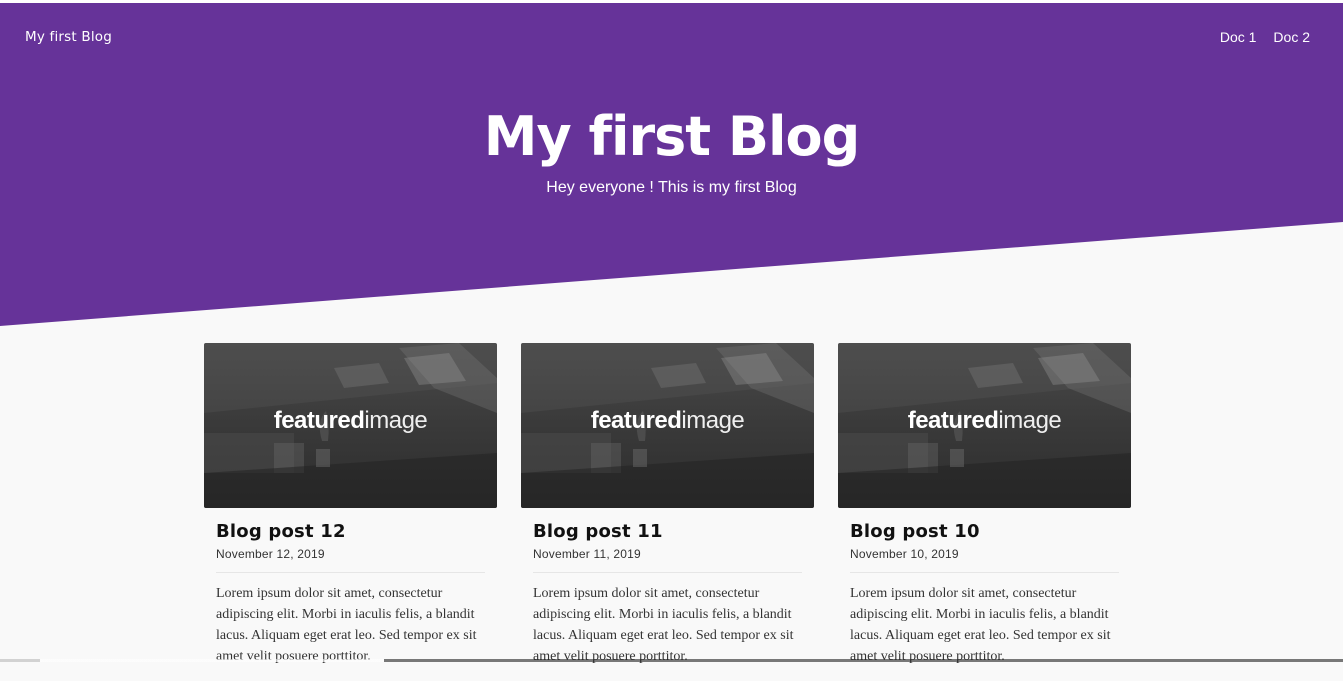 This screenshot has width=1343, height=681. Describe the element at coordinates (667, 531) in the screenshot. I see `post-title: Blog post 11` at that location.